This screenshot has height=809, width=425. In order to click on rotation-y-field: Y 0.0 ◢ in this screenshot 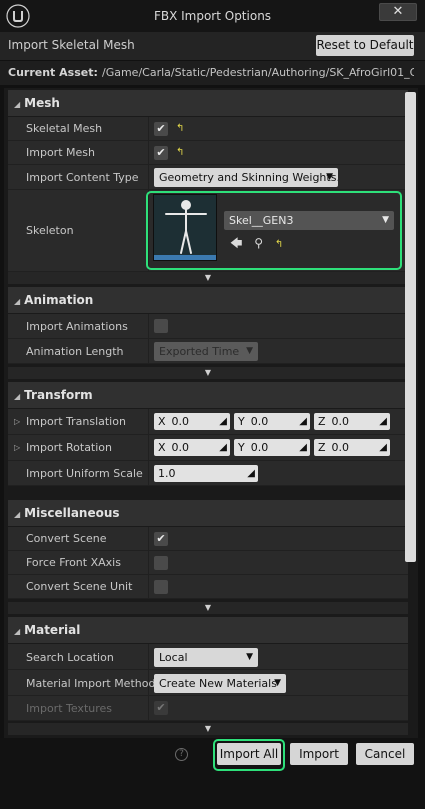, I will do `click(272, 447)`.